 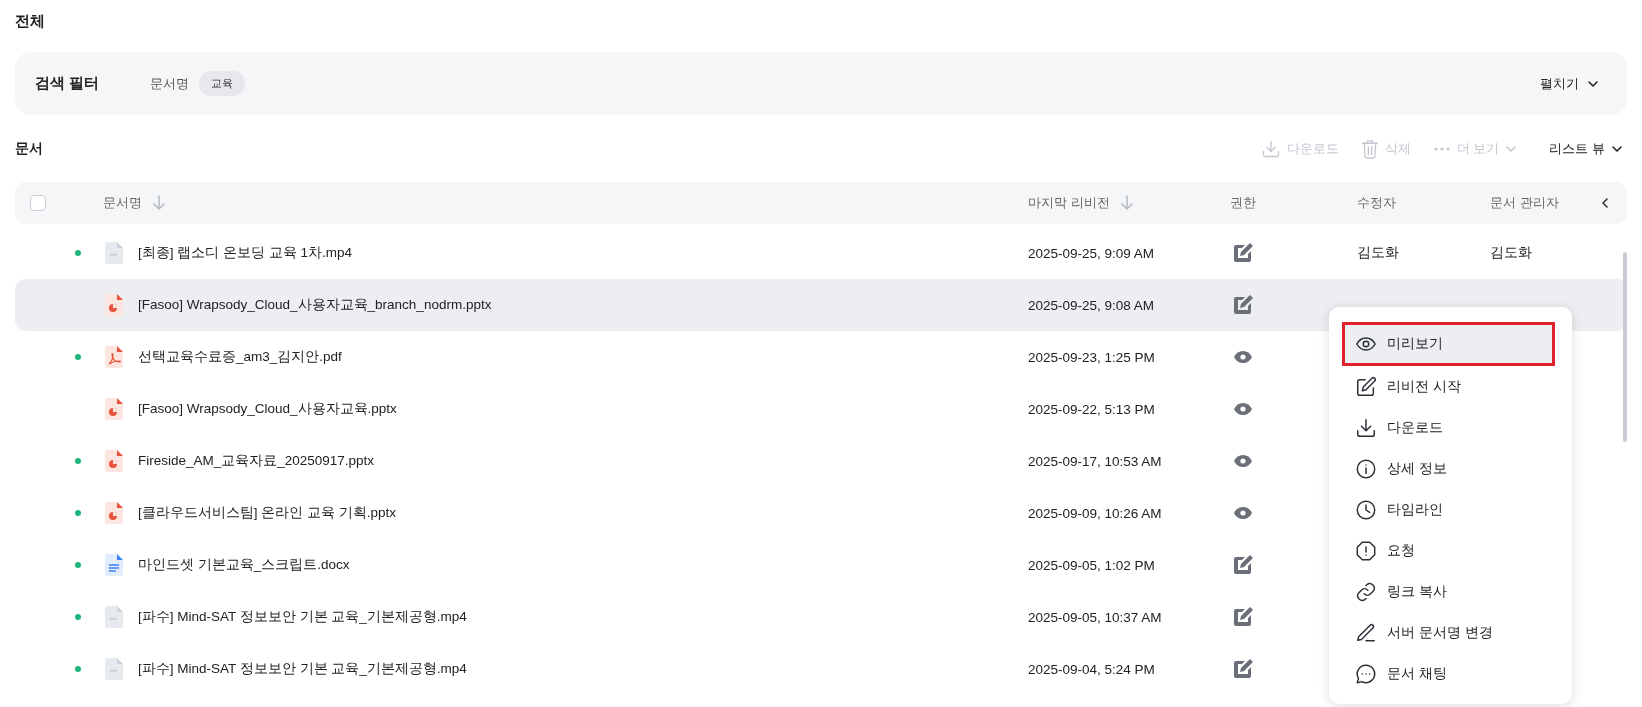 What do you see at coordinates (68, 83) in the screenshot?
I see `filter-title: 검색 필터` at bounding box center [68, 83].